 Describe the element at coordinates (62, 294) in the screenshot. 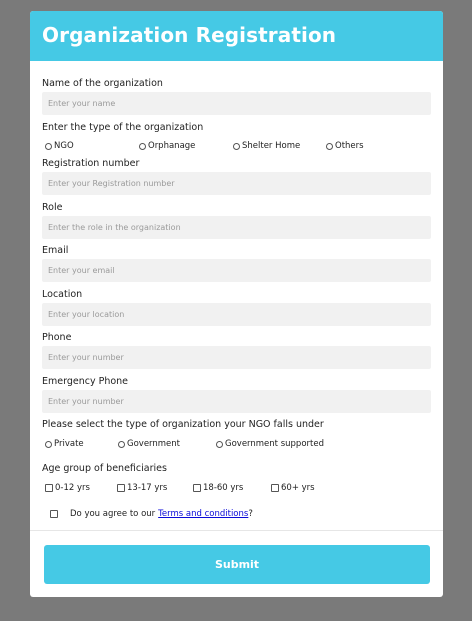

I see `location-label: Location` at that location.